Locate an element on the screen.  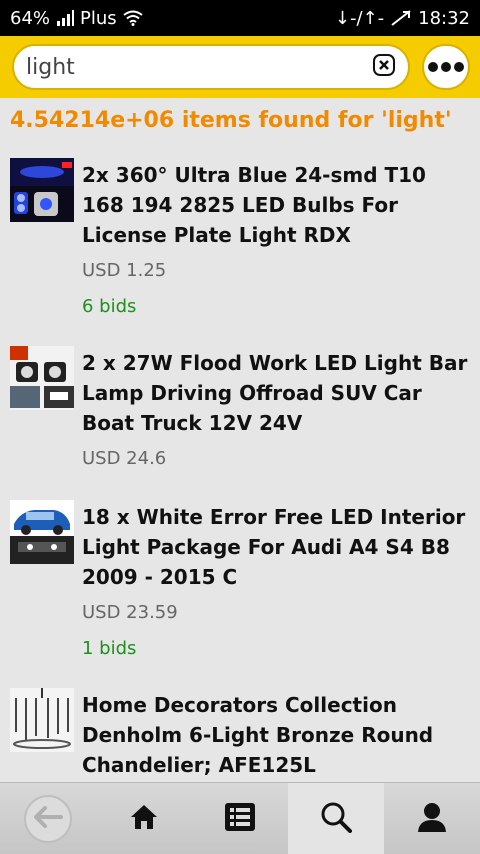
bottom-toolbar is located at coordinates (240, 818).